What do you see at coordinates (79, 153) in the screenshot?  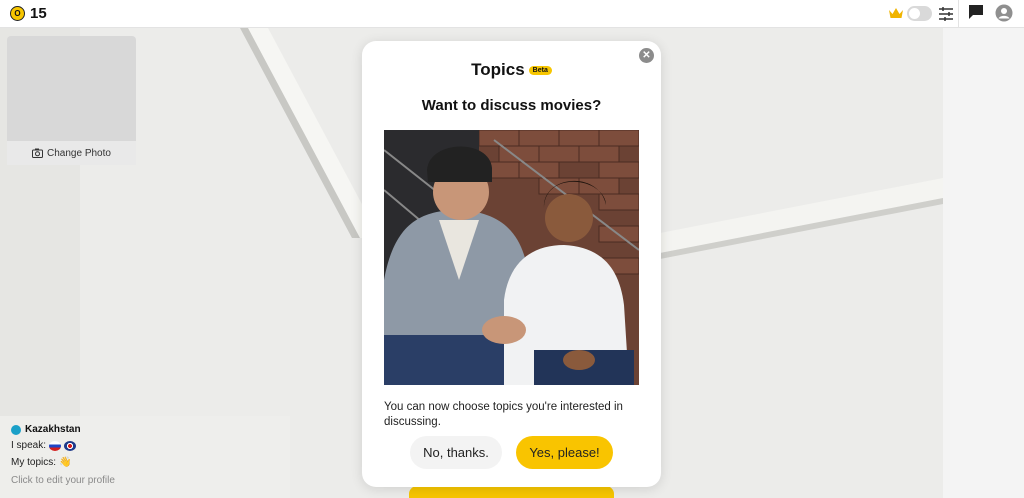 I see `change-photo-label: Change Photo` at bounding box center [79, 153].